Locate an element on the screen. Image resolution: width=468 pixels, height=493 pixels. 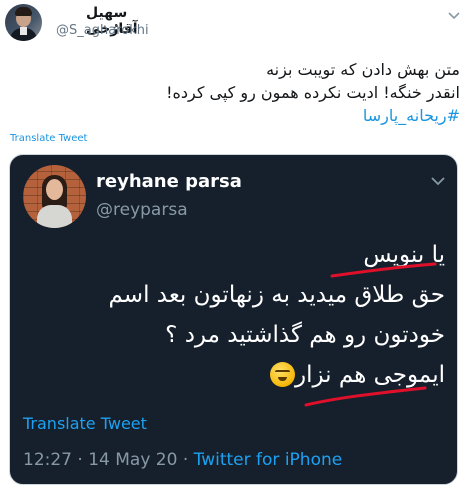
embedded-time: 12:27 is located at coordinates (47, 460).